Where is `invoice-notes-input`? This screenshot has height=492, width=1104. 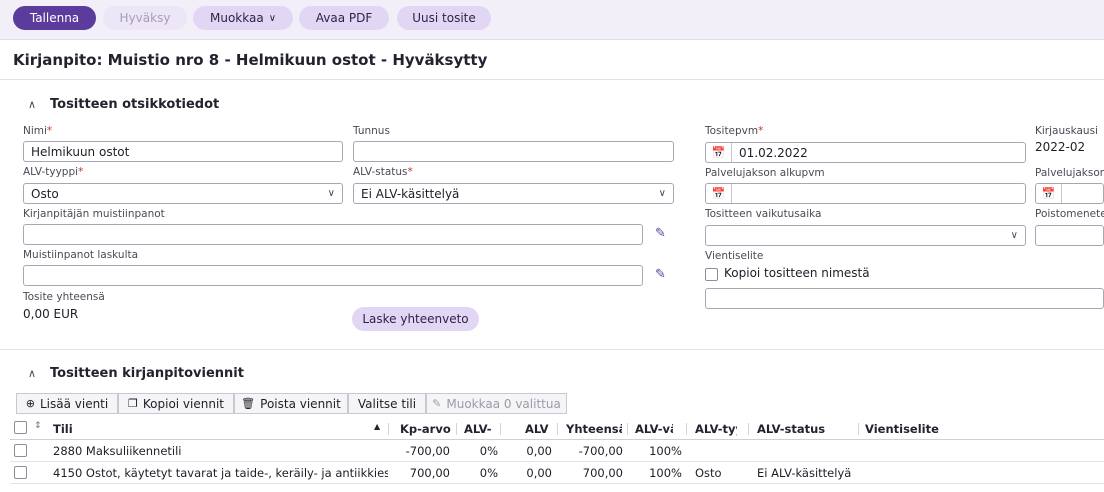
invoice-notes-input is located at coordinates (333, 275).